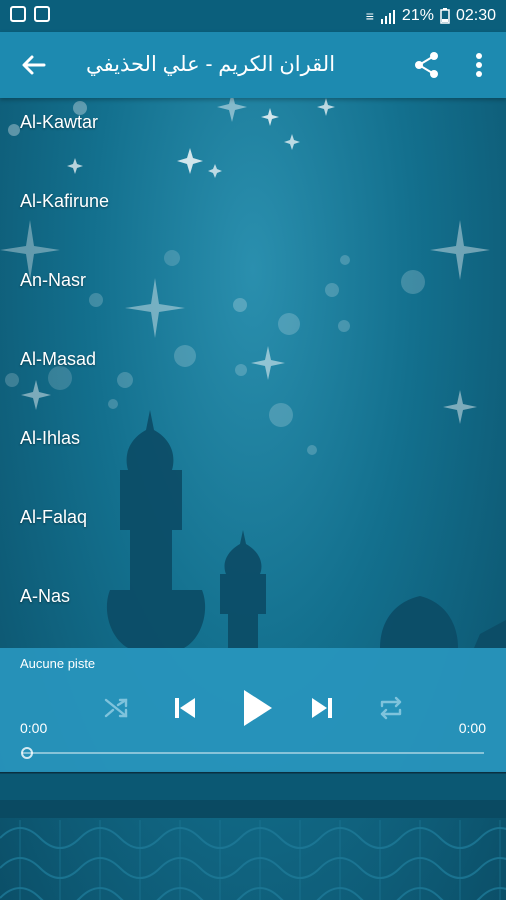  I want to click on gallery-notification-icon, so click(42, 14).